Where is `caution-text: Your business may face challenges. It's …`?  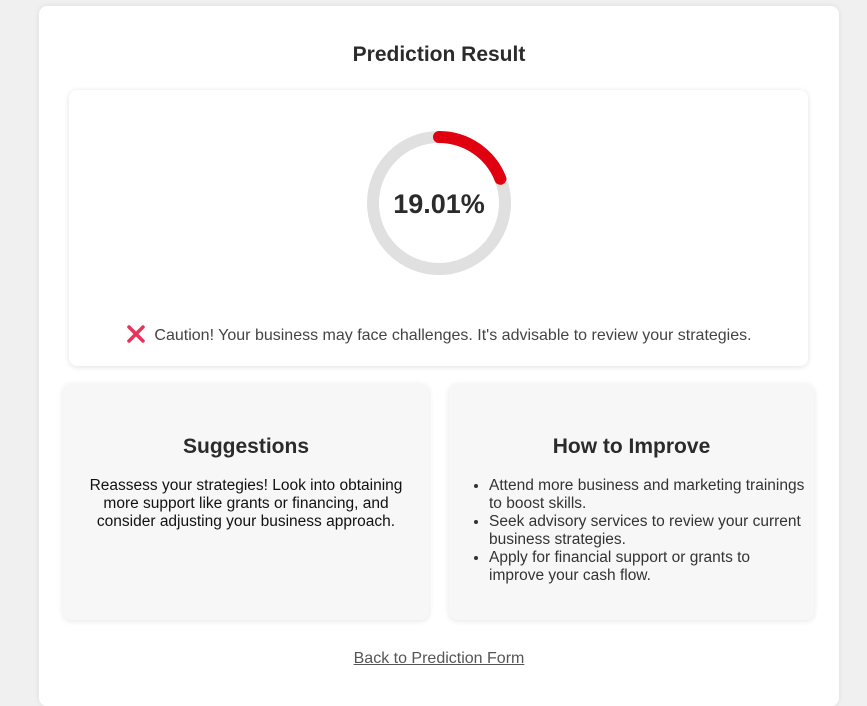 caution-text: Your business may face challenges. It's … is located at coordinates (483, 335).